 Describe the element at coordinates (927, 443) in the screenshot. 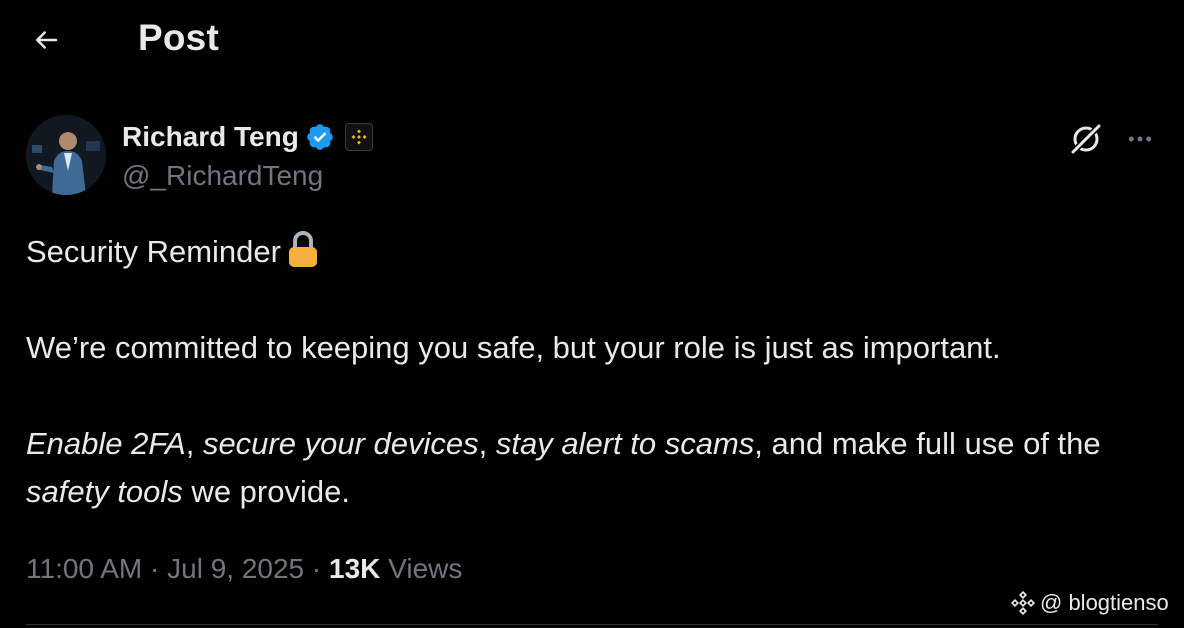

I see `tweet-text-sep-3: , and make full use of the` at that location.